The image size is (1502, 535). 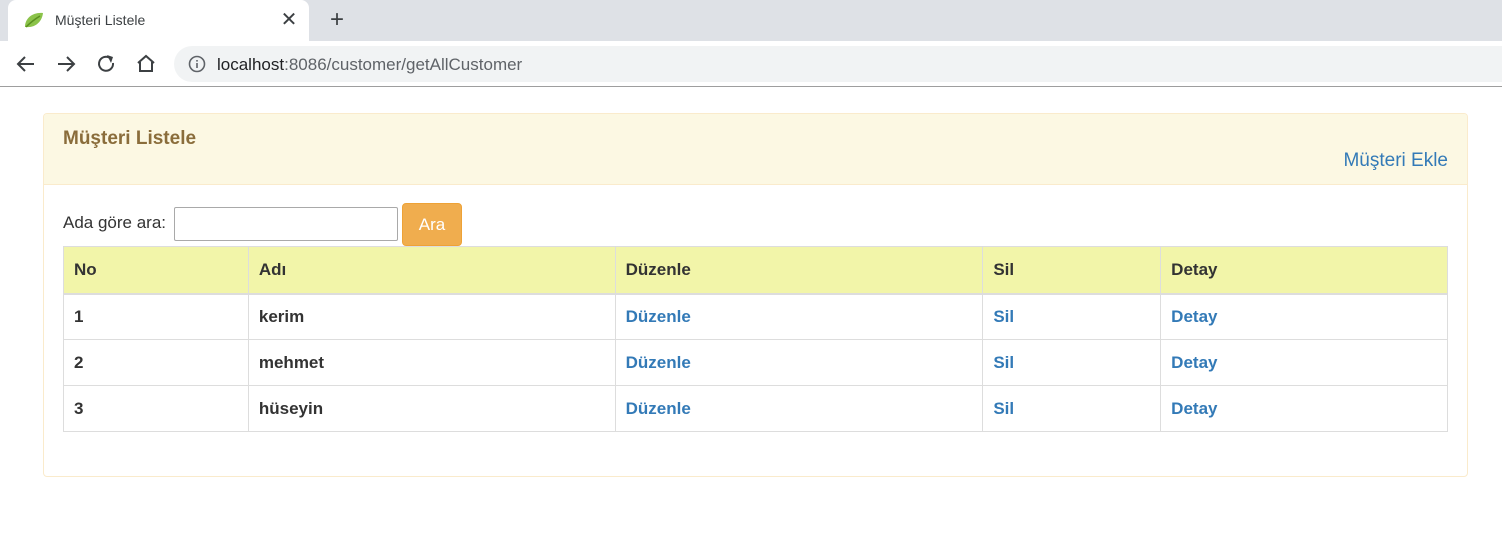 I want to click on info-icon, so click(x=197, y=64).